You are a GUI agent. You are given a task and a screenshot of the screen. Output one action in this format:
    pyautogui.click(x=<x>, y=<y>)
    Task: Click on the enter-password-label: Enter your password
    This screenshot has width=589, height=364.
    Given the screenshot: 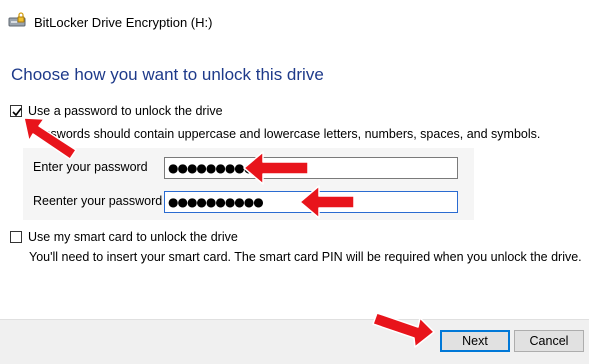 What is the action you would take?
    pyautogui.click(x=90, y=167)
    